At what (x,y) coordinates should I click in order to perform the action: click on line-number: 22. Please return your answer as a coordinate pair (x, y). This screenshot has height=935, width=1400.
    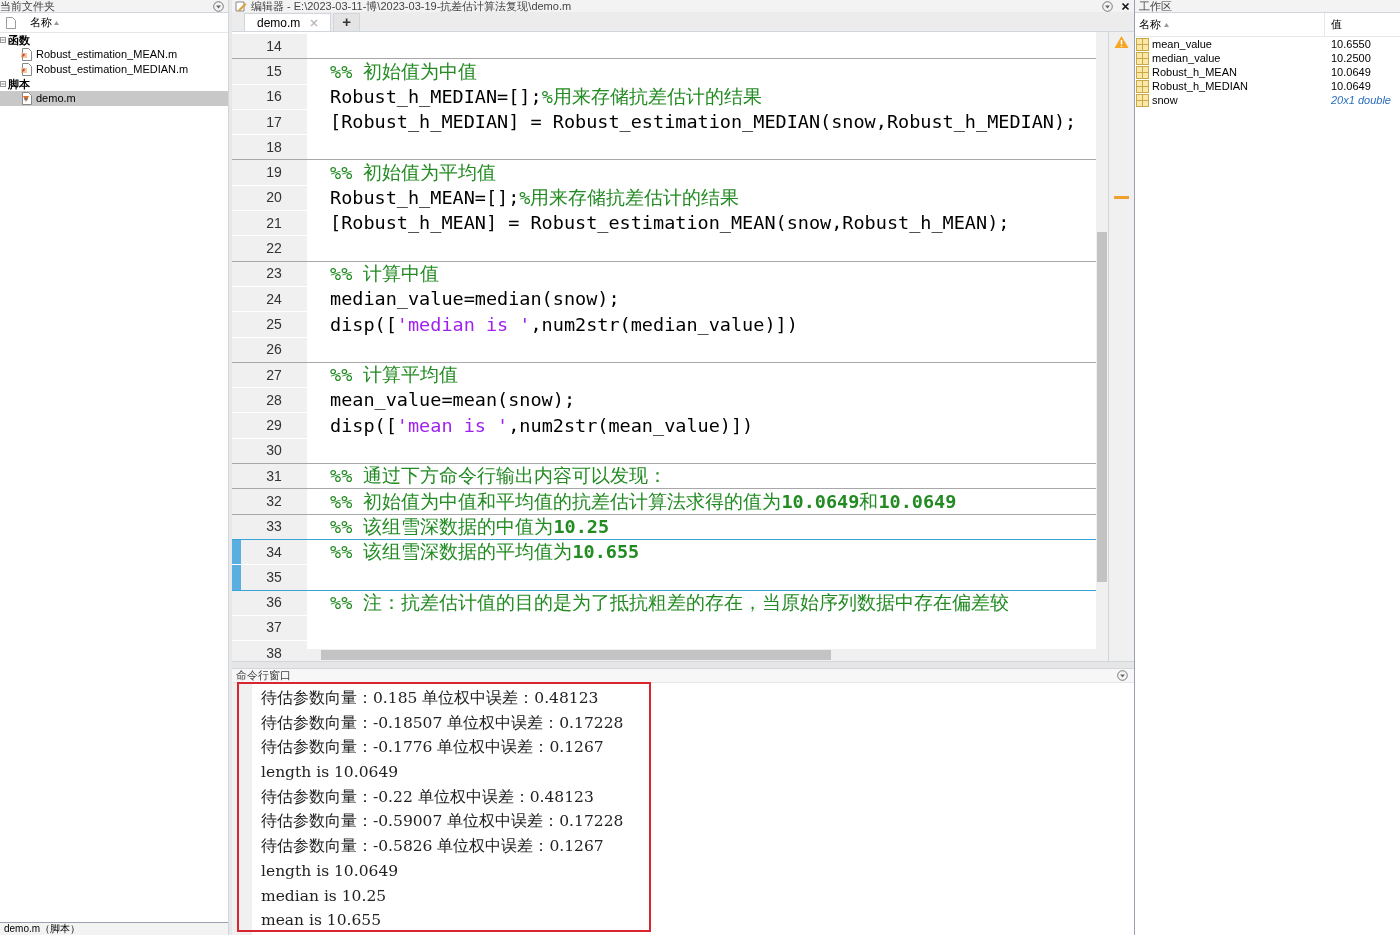
    Looking at the image, I should click on (269, 248).